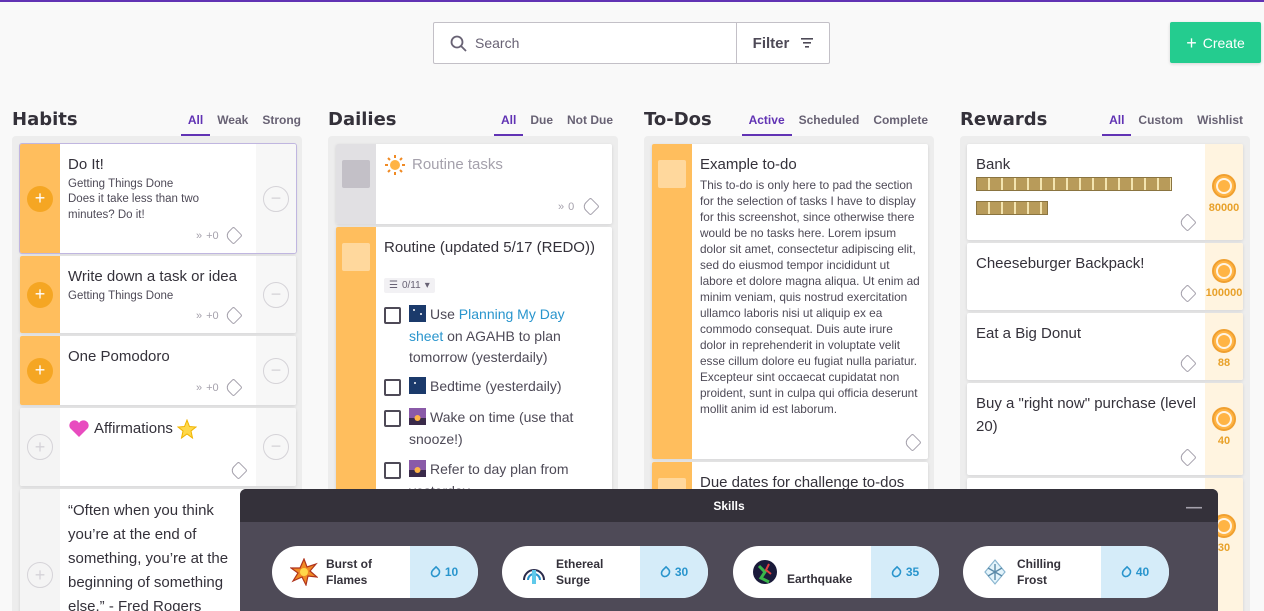 The width and height of the screenshot is (1264, 611). I want to click on search-bar: Search Filter, so click(631, 43).